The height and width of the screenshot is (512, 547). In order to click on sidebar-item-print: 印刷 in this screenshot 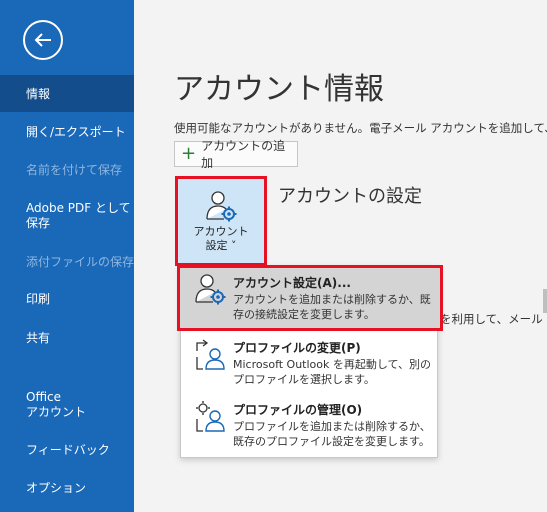, I will do `click(67, 299)`.